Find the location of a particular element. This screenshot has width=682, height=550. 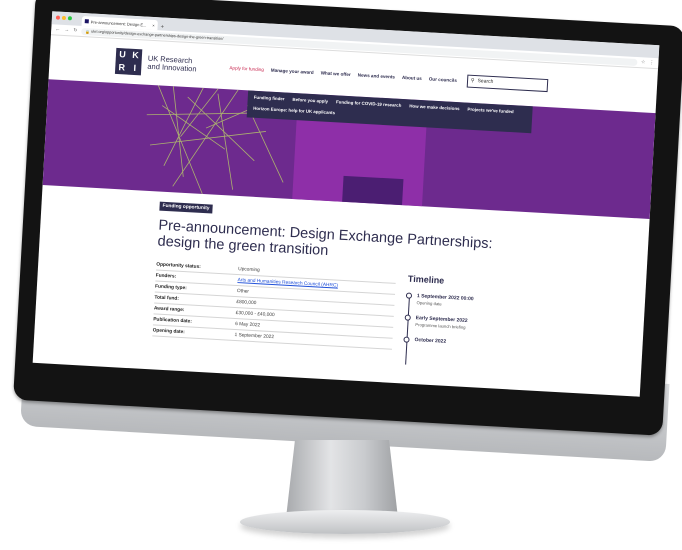

detail-label: Opportunity status: is located at coordinates (178, 266).